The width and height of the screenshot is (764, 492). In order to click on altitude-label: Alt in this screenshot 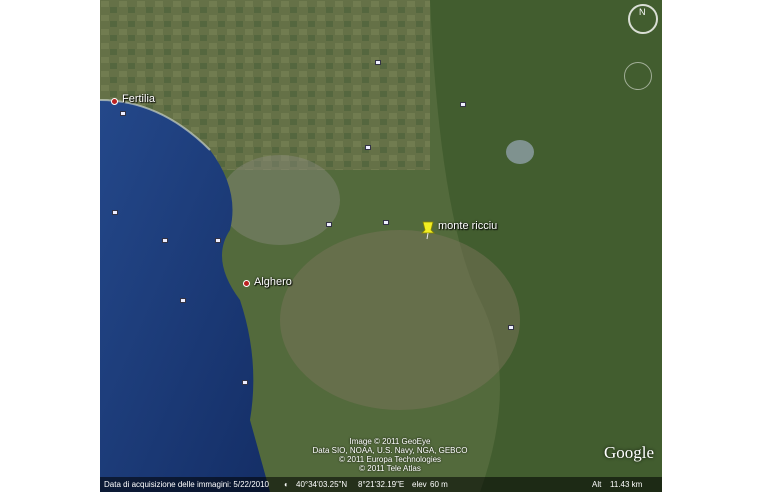, I will do `click(597, 484)`.